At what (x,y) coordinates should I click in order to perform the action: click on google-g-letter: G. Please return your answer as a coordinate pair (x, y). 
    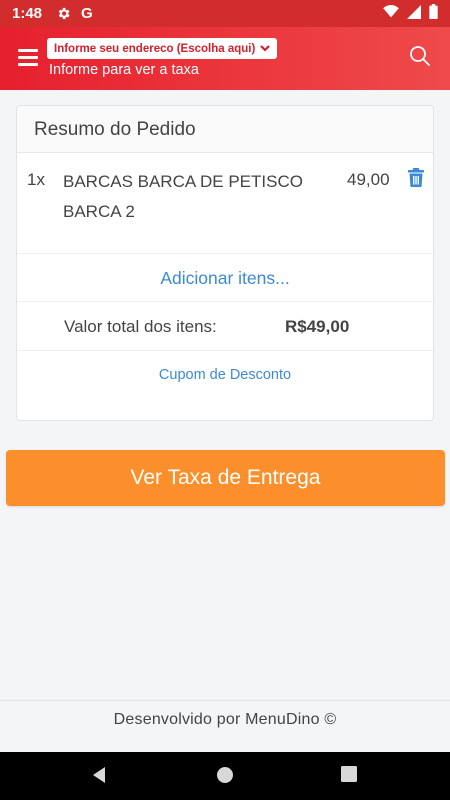
    Looking at the image, I should click on (87, 13).